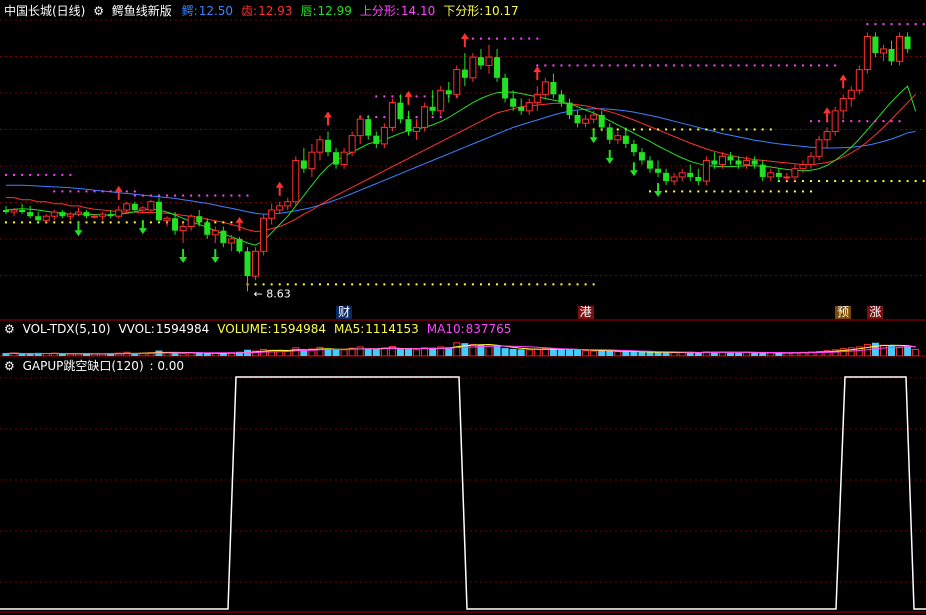  I want to click on volume-item: VOLUME:1594984, so click(273, 329).